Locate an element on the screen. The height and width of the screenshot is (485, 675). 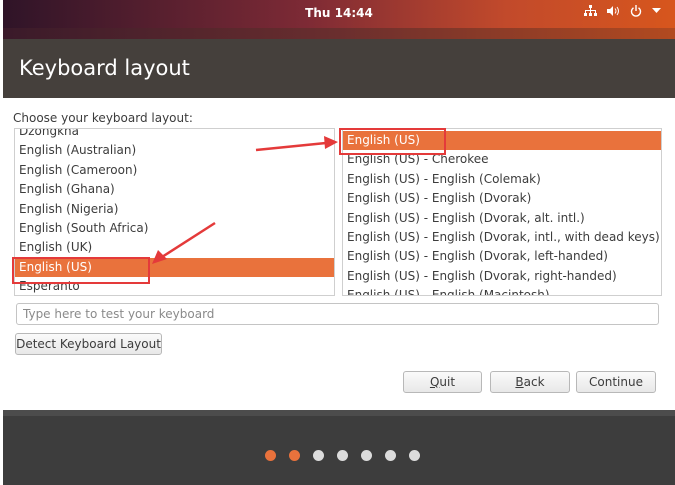
variant-list-item: English (US) - English (Macintosh) is located at coordinates (502, 290).